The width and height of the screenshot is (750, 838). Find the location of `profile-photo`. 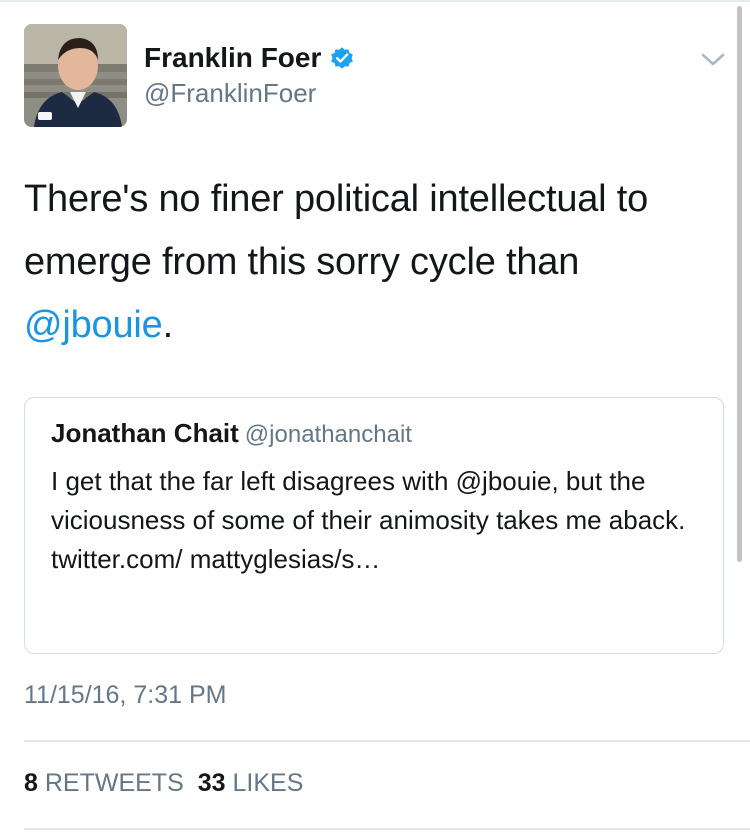

profile-photo is located at coordinates (75, 75).